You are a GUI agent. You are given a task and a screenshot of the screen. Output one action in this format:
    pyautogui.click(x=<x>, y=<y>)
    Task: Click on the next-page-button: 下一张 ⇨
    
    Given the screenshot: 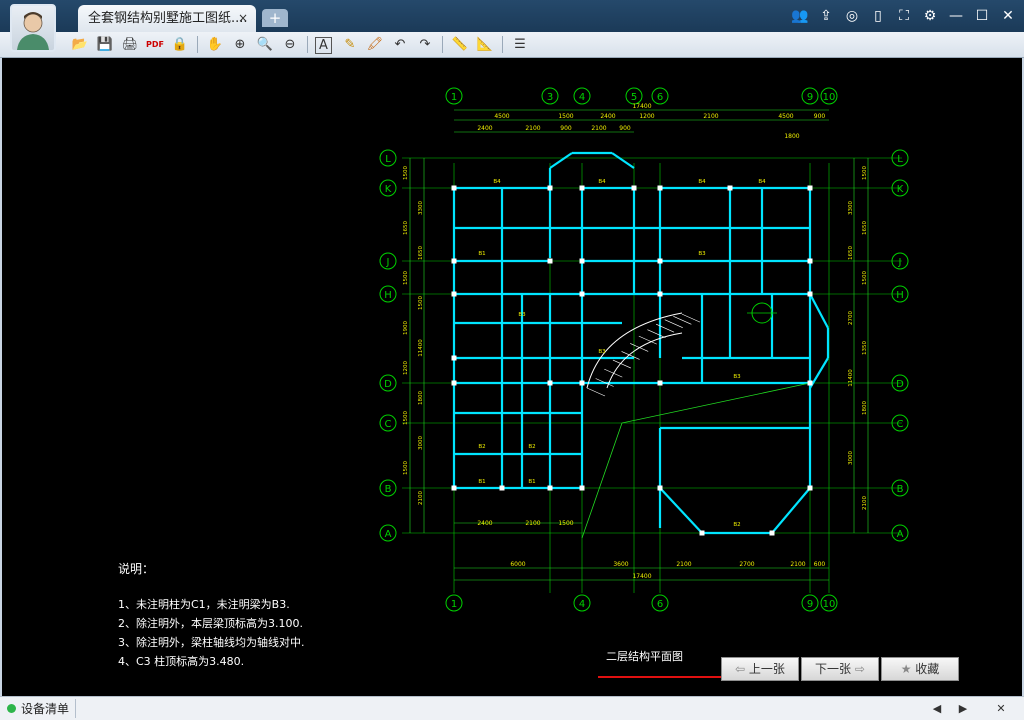 What is the action you would take?
    pyautogui.click(x=840, y=669)
    